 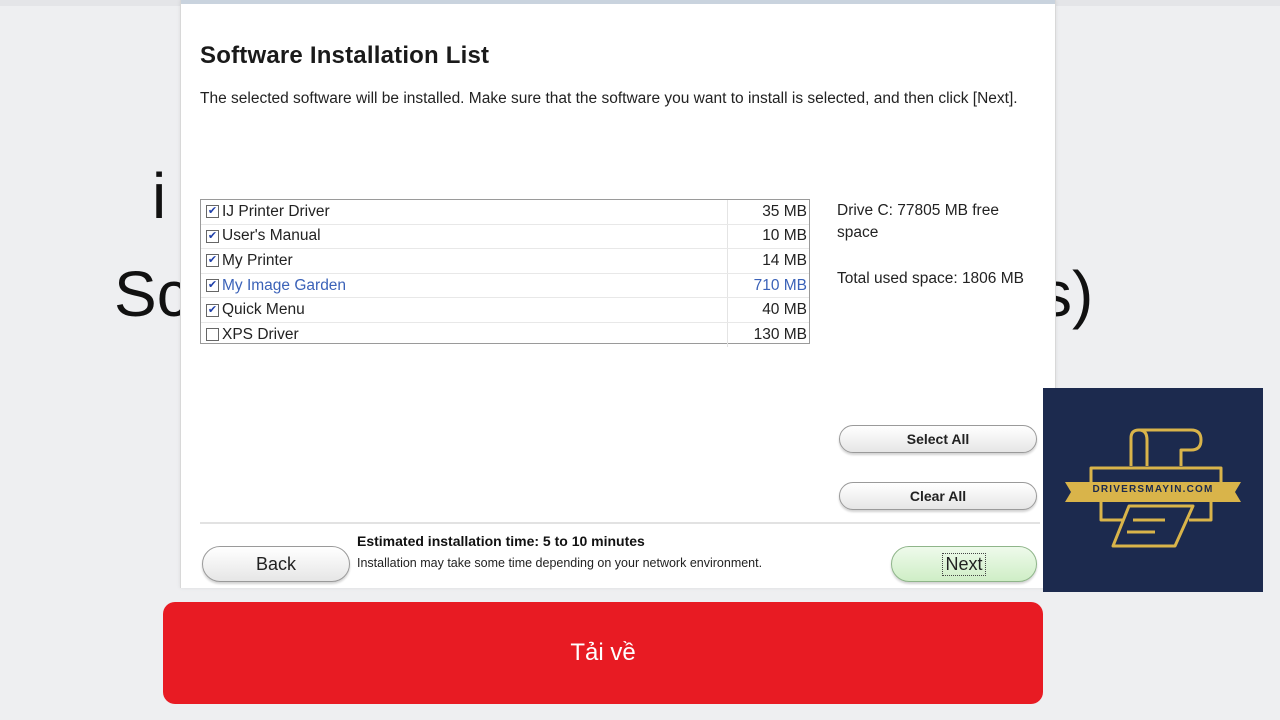 I want to click on site-logo: DRIVERSMAYIN.COM, so click(x=1153, y=490).